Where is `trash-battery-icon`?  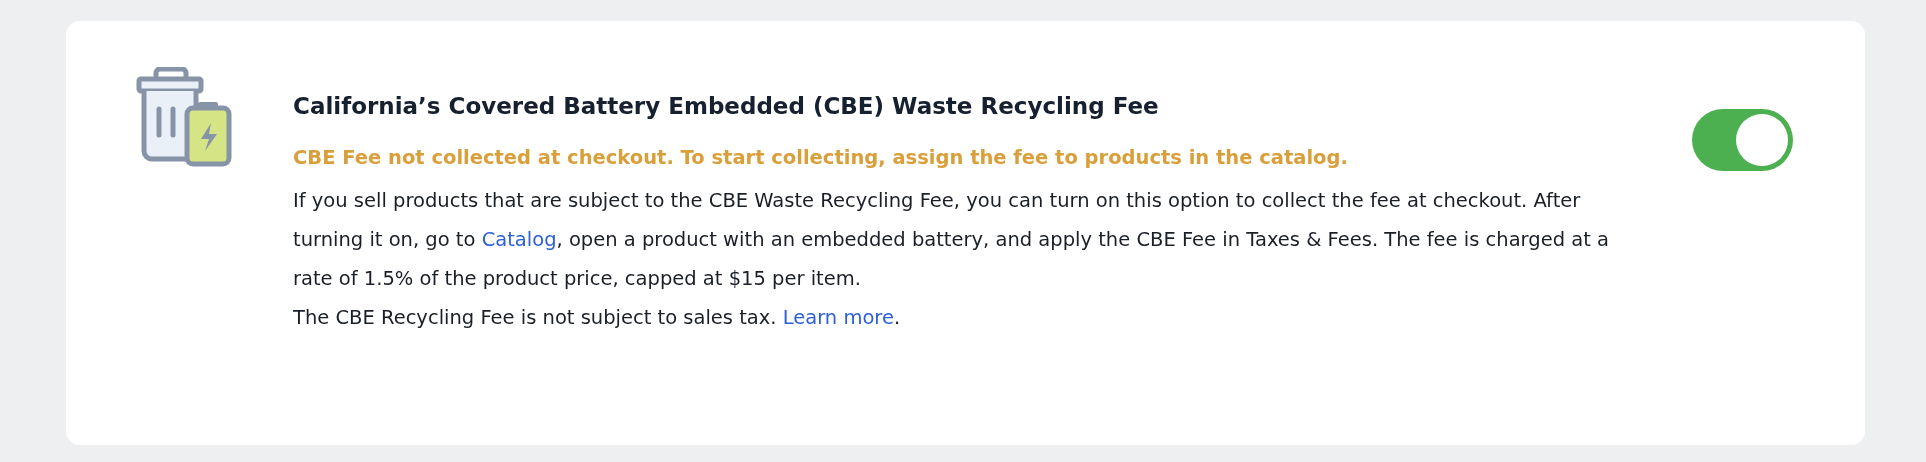
trash-battery-icon is located at coordinates (184, 117).